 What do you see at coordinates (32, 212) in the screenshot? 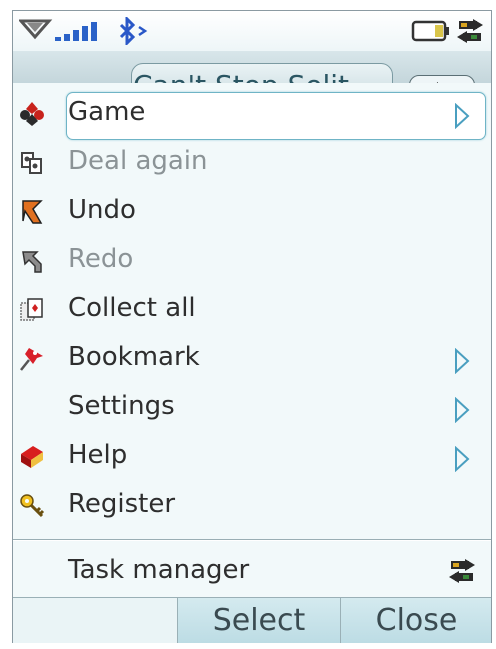
I see `undo-arrow-icon` at bounding box center [32, 212].